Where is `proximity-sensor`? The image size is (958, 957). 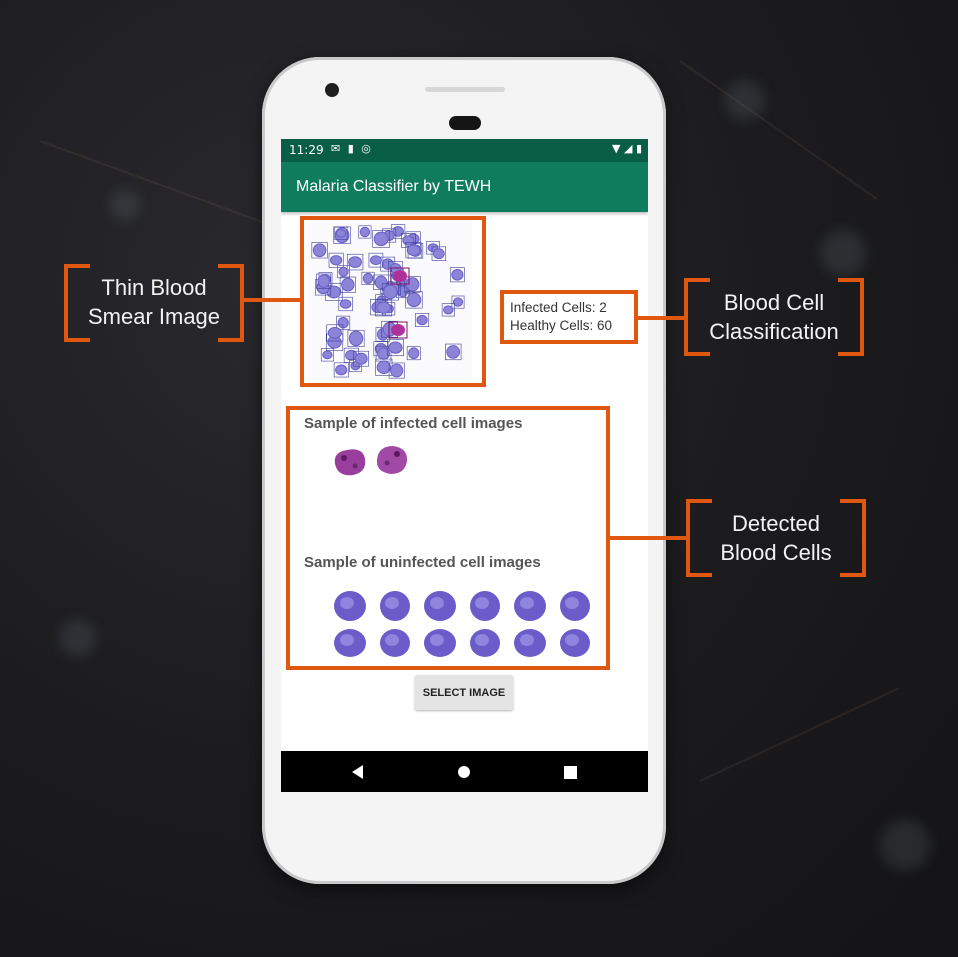
proximity-sensor is located at coordinates (465, 123).